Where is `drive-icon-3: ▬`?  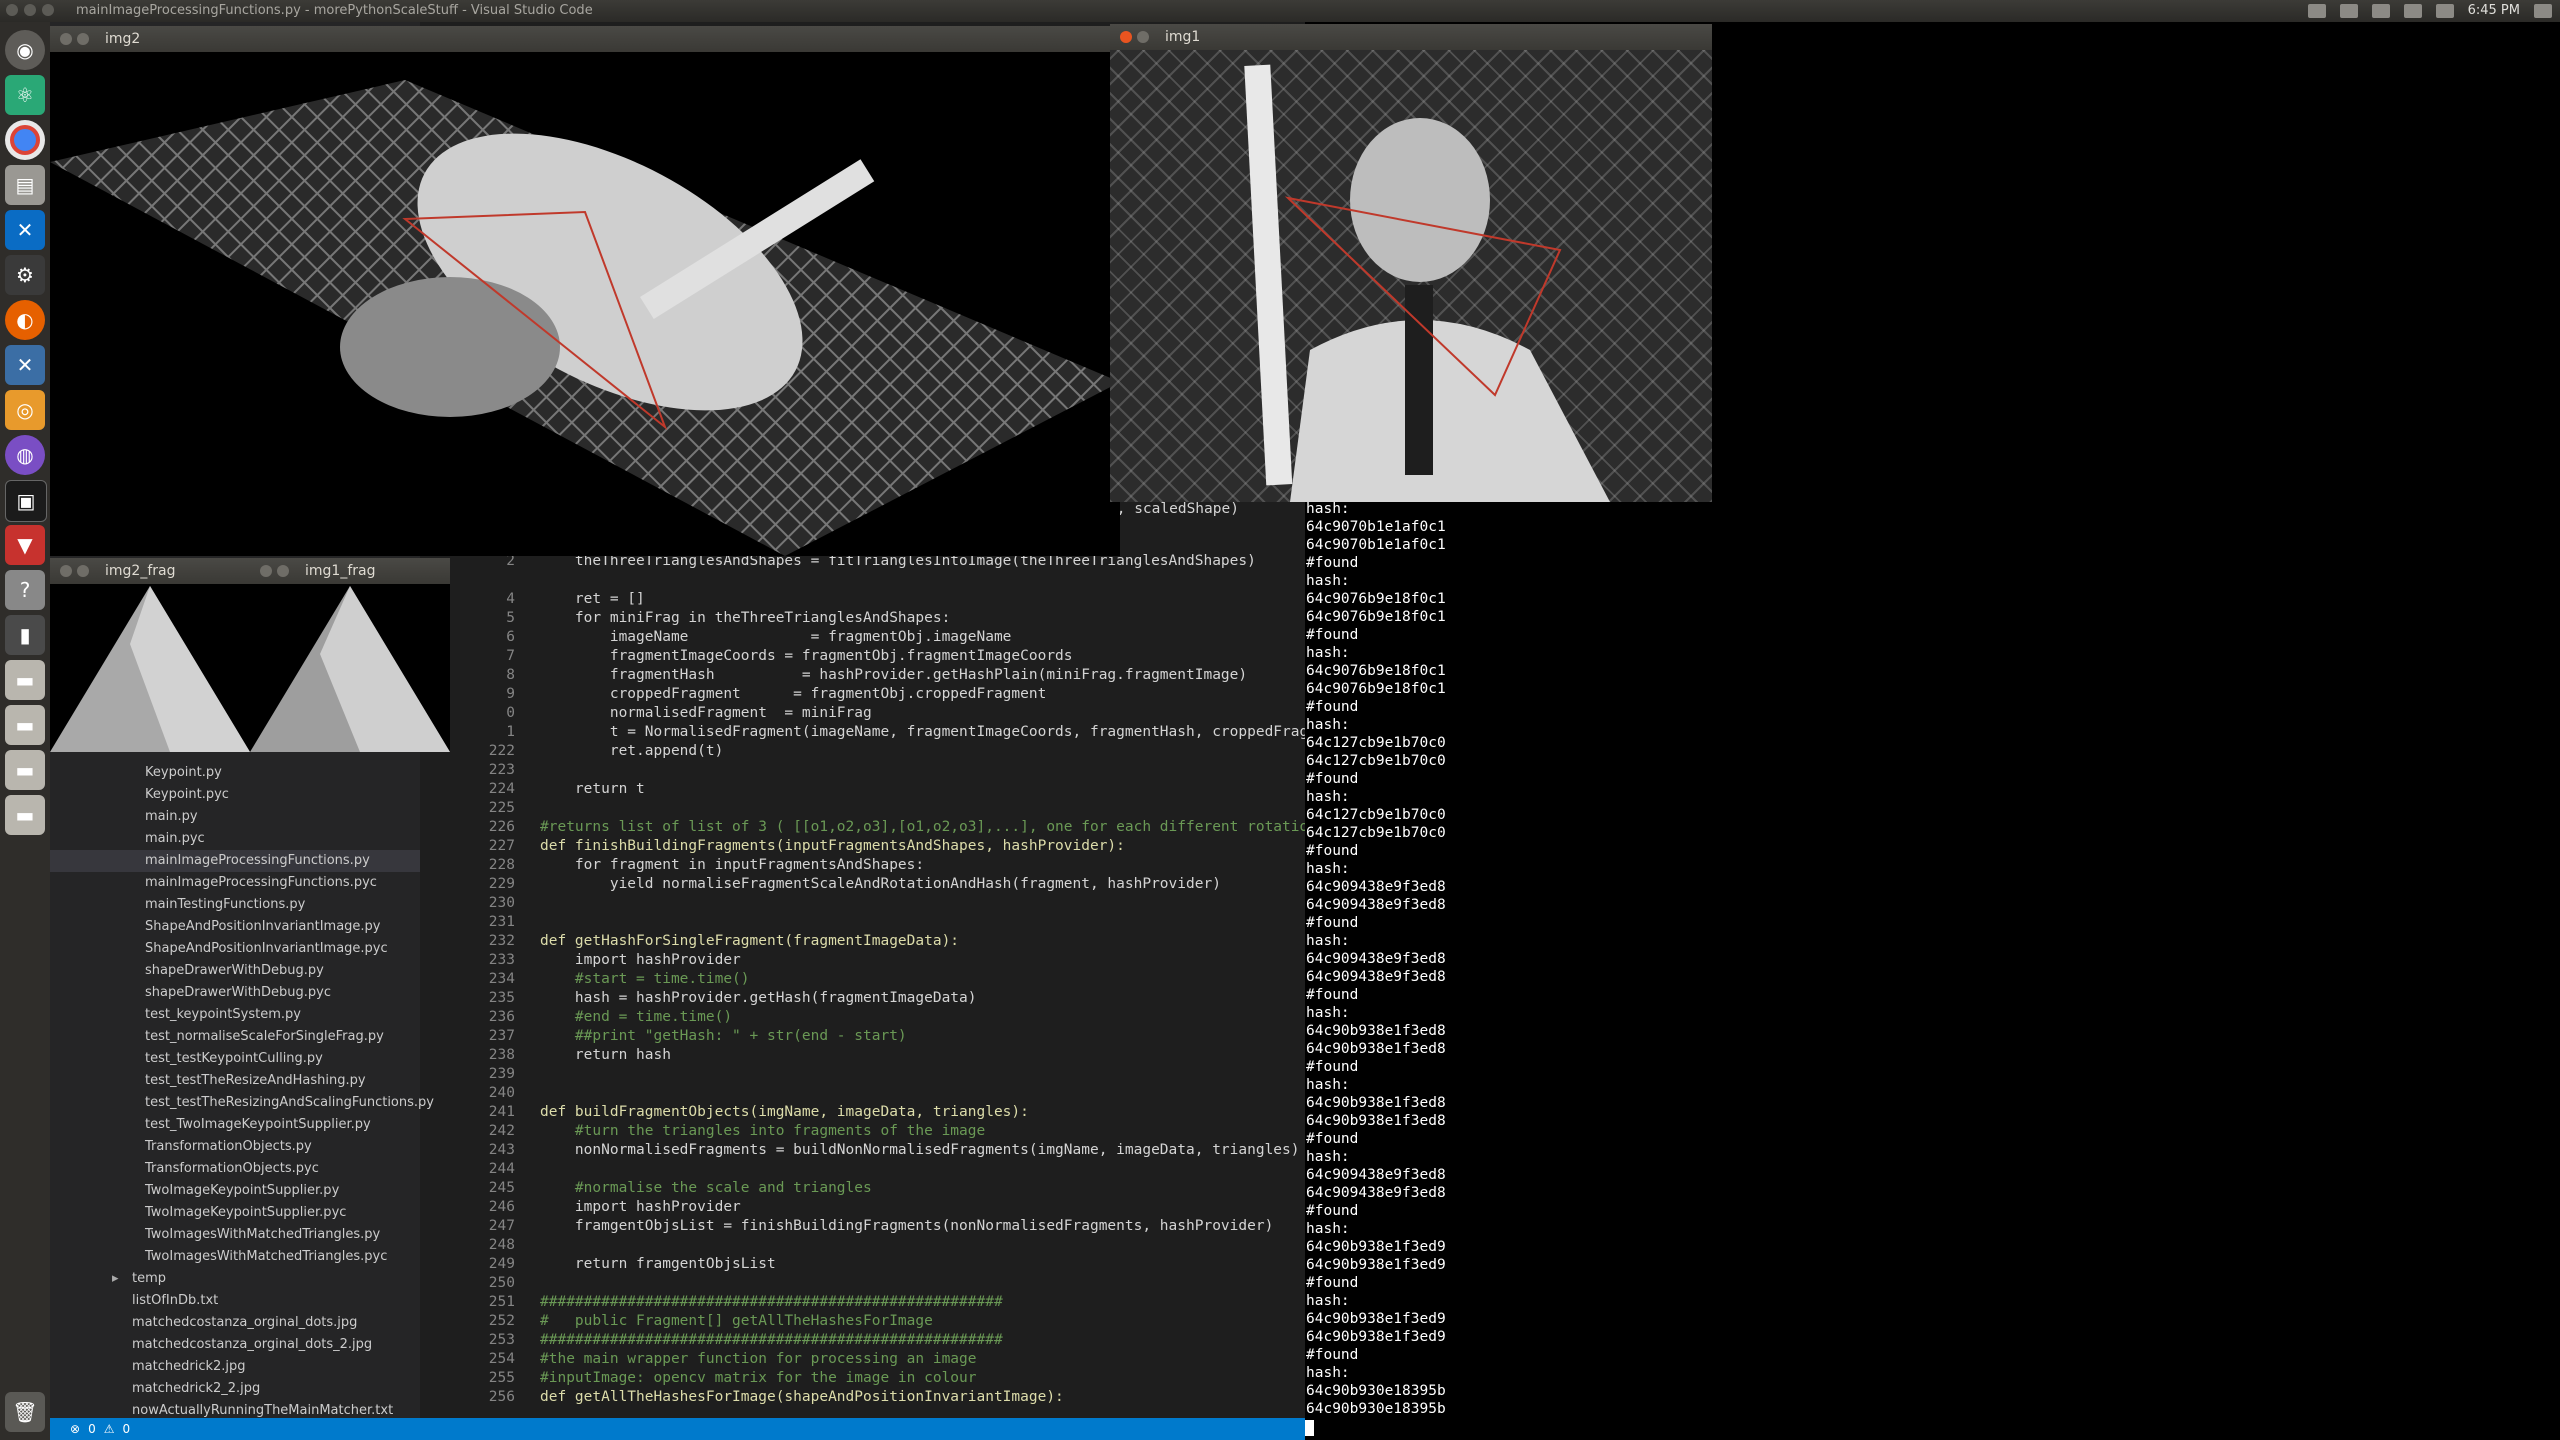
drive-icon-3: ▬ is located at coordinates (25, 815).